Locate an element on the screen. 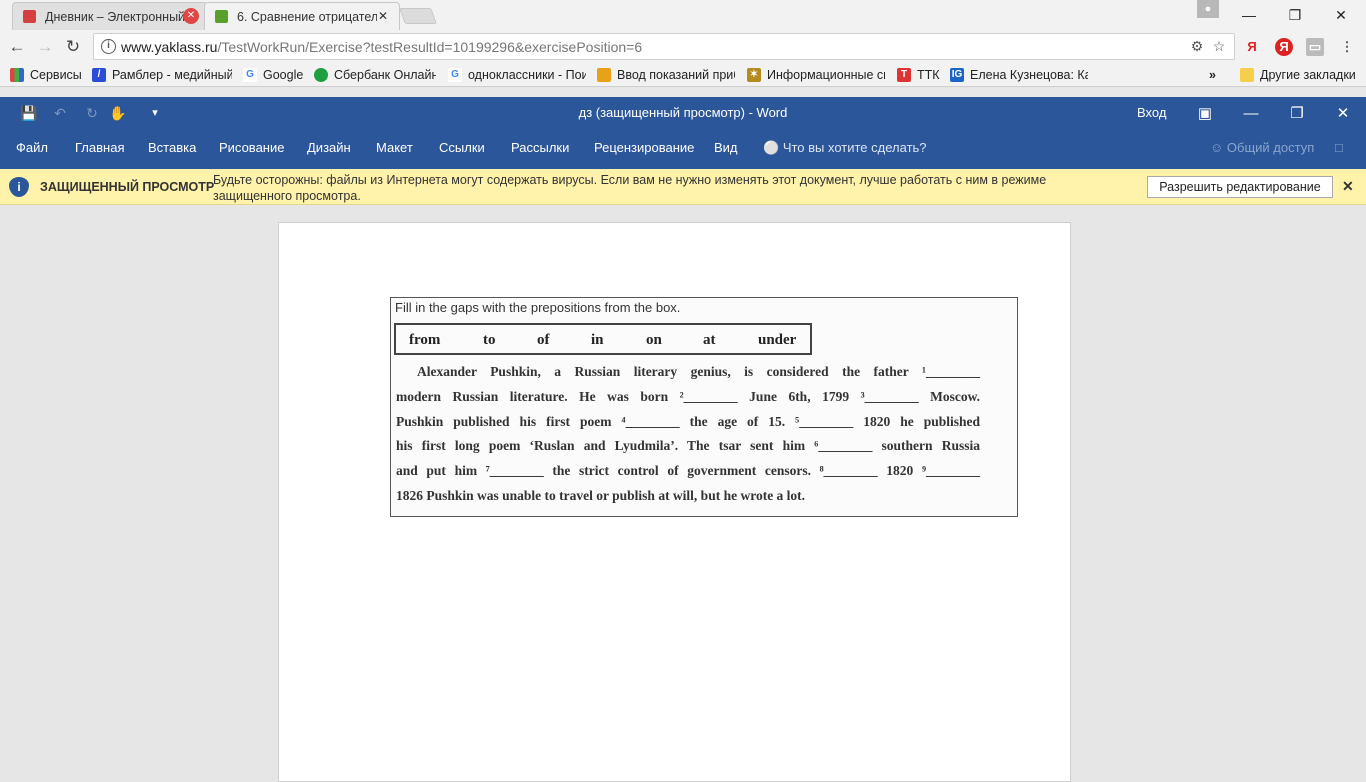 This screenshot has width=1366, height=782. word-close-icon: ✕ is located at coordinates (1343, 113).